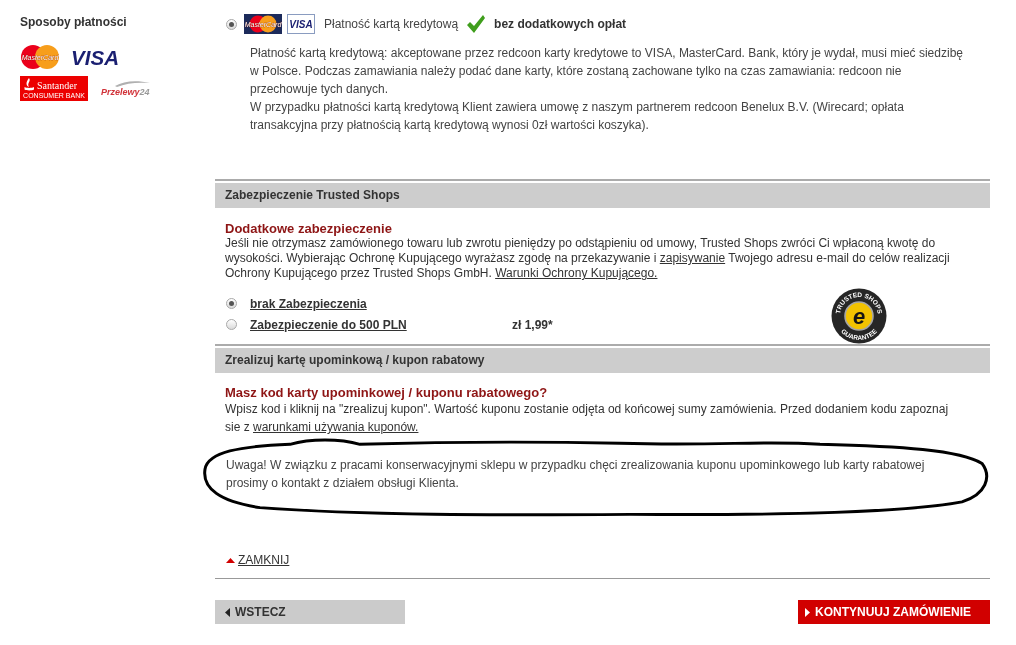 The height and width of the screenshot is (645, 1016). What do you see at coordinates (576, 474) in the screenshot?
I see `notice-text: Uwaga! W związku z pracami konserwacyjnymi sklepu w przypadku chęci zrealizowania kuponu upominkowego lub karty rabatowej prosimy o kontakt z działem obsługi Klienta.` at bounding box center [576, 474].